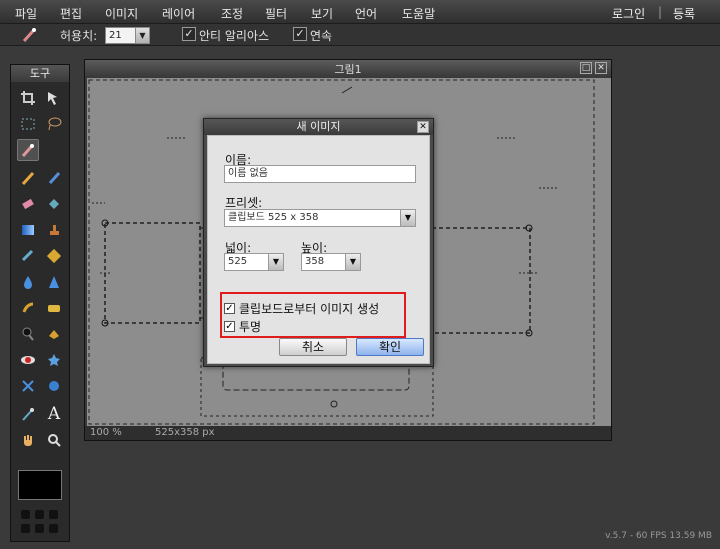  I want to click on spot-heal-tool-icon, so click(54, 360).